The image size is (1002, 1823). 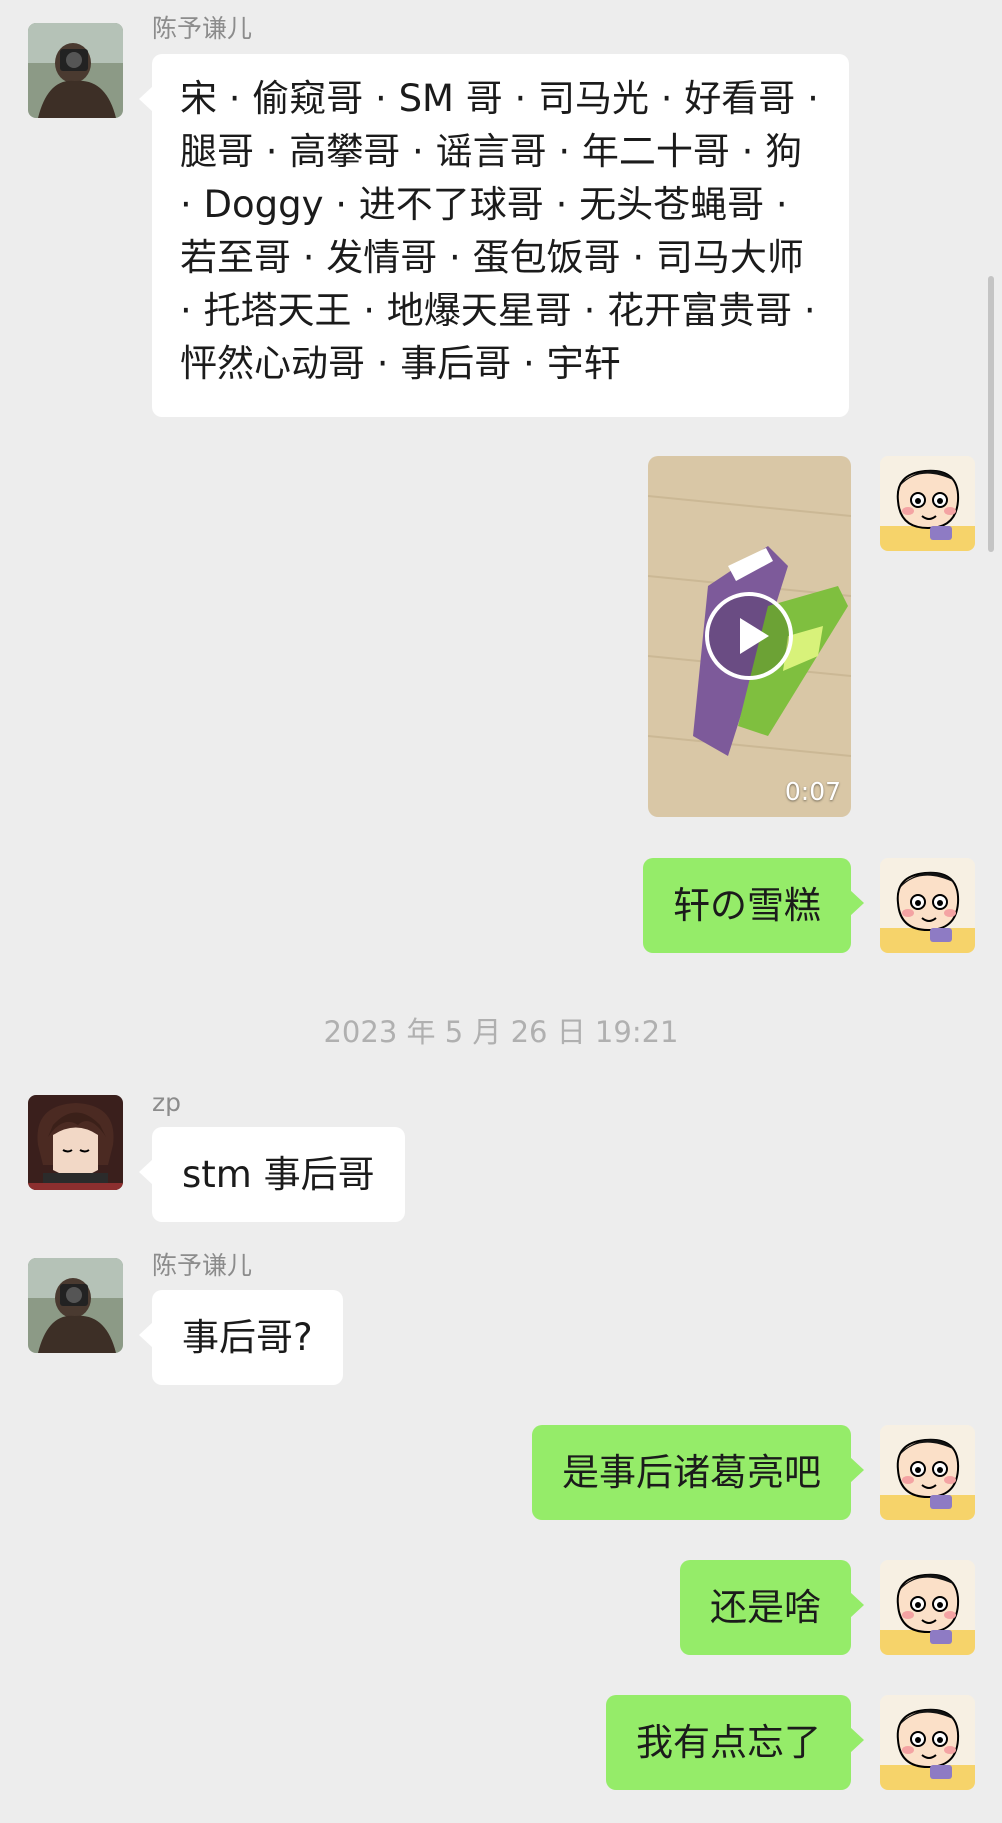 I want to click on chat-timestamp: 2023 年 5 月 26 日 19:21, so click(x=501, y=1032).